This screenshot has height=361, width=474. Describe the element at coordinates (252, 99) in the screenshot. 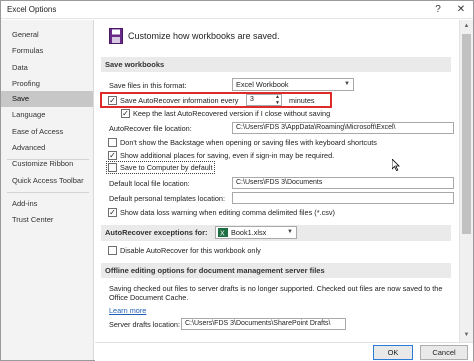

I see `autorecover-minutes-value: 3` at that location.